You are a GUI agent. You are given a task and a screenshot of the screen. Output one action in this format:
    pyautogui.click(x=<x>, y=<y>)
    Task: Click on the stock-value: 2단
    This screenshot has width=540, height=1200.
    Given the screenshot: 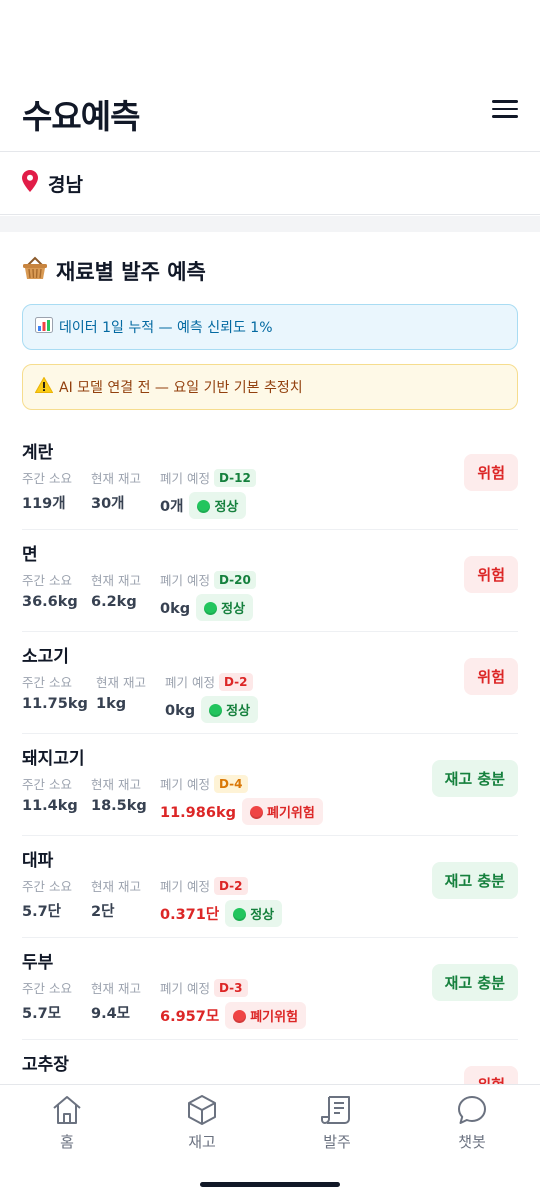 What is the action you would take?
    pyautogui.click(x=103, y=912)
    